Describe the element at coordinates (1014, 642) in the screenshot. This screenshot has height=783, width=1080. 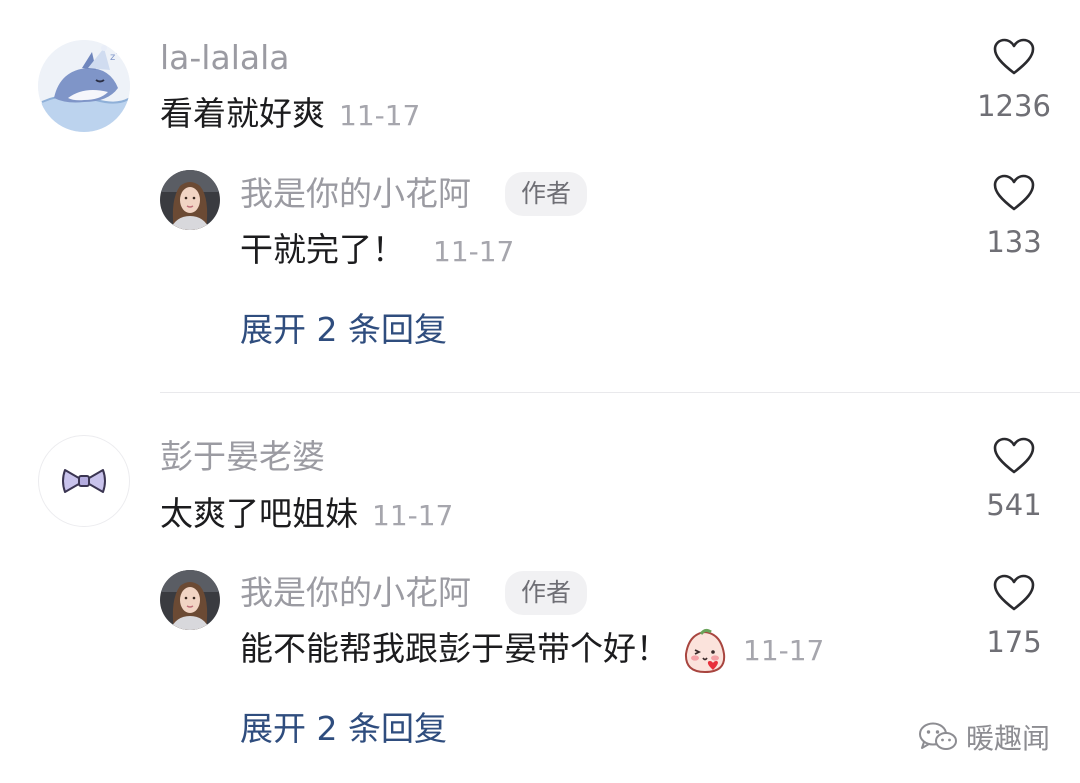
I see `like-count: 175` at that location.